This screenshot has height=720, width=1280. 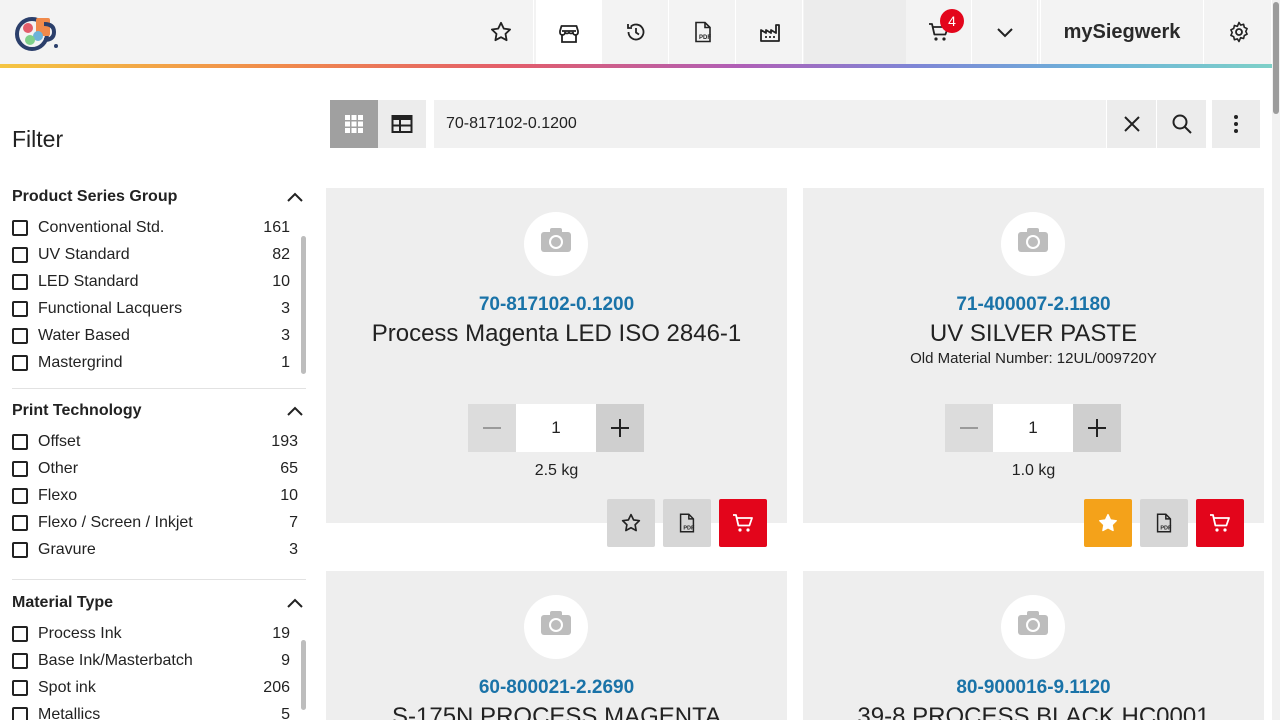 What do you see at coordinates (556, 470) in the screenshot?
I see `pack-size: 2.5 kg` at bounding box center [556, 470].